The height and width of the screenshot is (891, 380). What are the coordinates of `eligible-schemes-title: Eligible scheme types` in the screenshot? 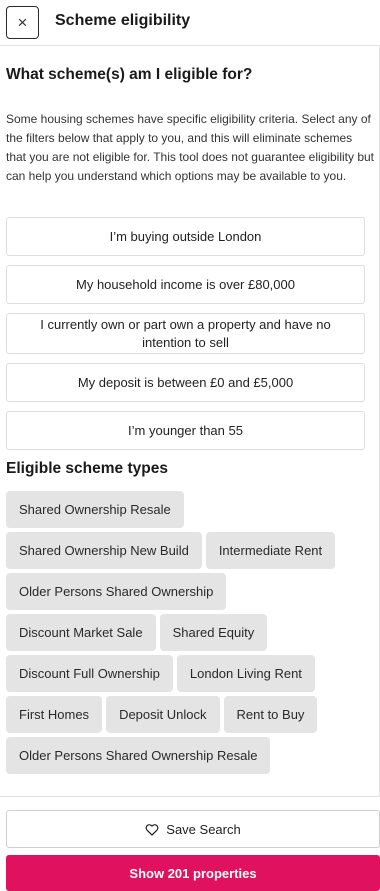 It's located at (87, 468).